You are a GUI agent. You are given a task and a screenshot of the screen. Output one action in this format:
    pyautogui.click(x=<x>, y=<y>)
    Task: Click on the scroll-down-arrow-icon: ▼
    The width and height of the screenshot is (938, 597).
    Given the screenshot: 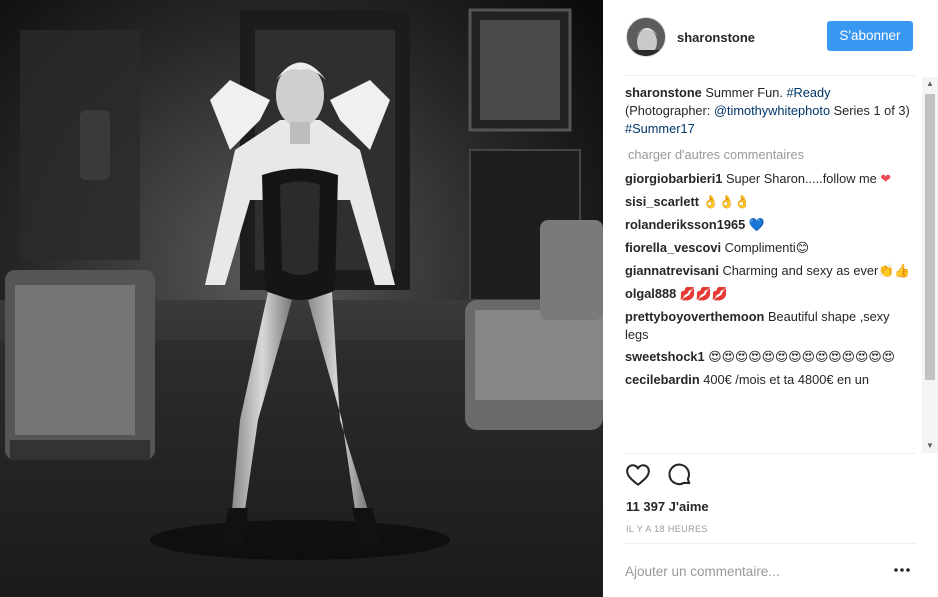 What is the action you would take?
    pyautogui.click(x=930, y=446)
    